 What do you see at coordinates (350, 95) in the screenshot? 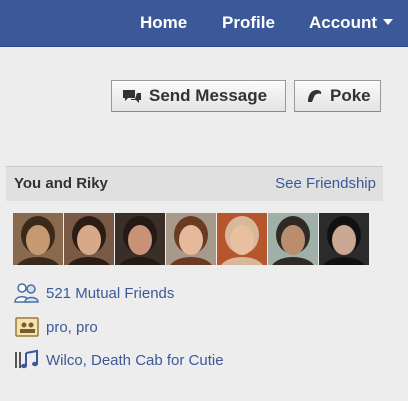
I see `poke-label: Poke` at bounding box center [350, 95].